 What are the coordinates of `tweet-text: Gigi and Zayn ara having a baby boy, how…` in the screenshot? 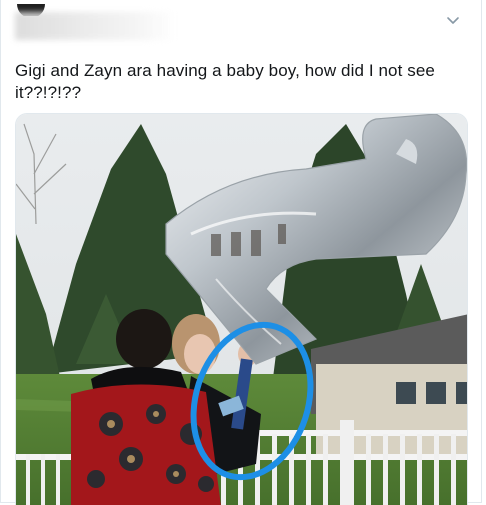 It's located at (227, 81).